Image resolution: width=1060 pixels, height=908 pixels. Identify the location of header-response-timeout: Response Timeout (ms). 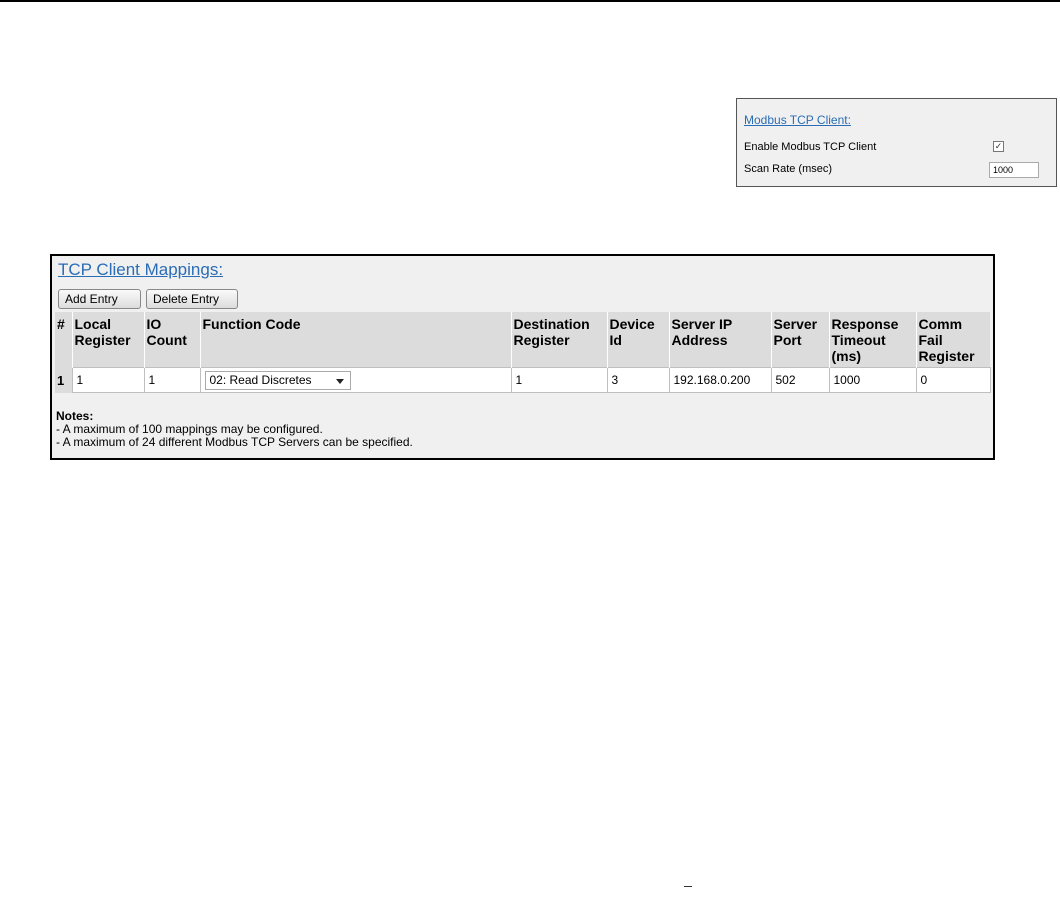
(873, 340).